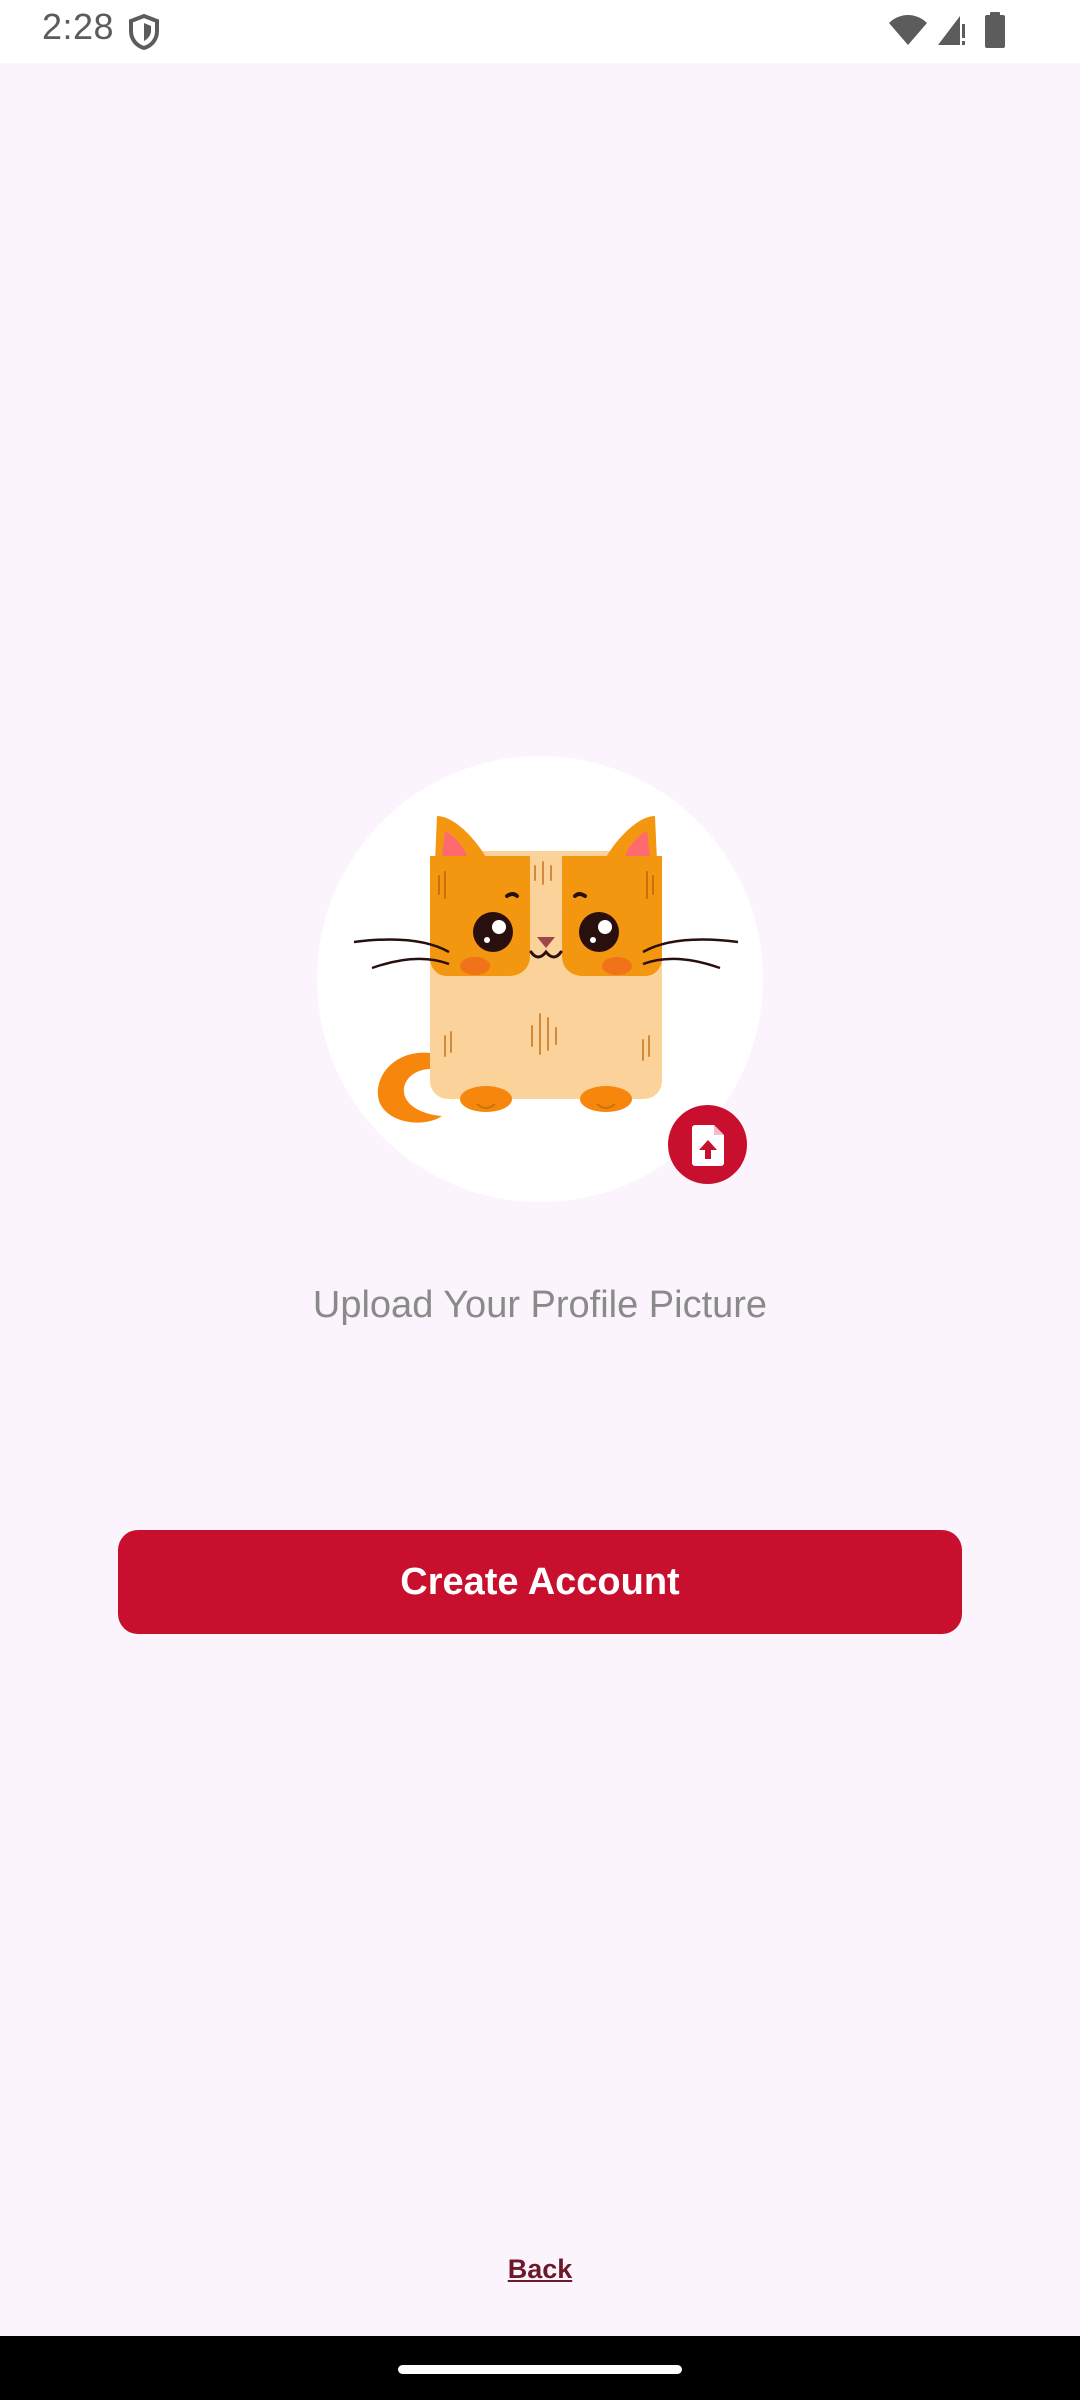 The width and height of the screenshot is (1080, 2400). I want to click on file-upload-icon, so click(708, 1145).